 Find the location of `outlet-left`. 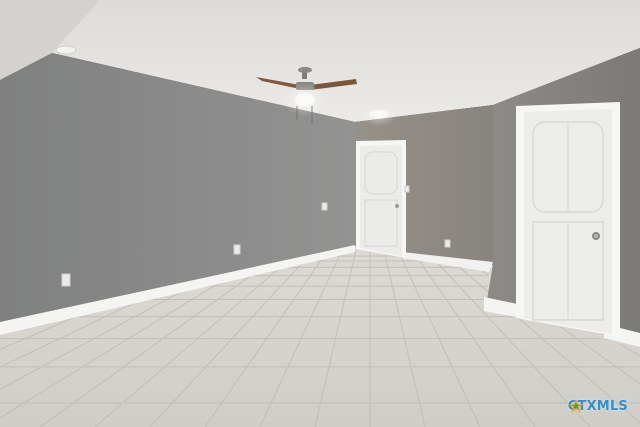

outlet-left is located at coordinates (66, 280).